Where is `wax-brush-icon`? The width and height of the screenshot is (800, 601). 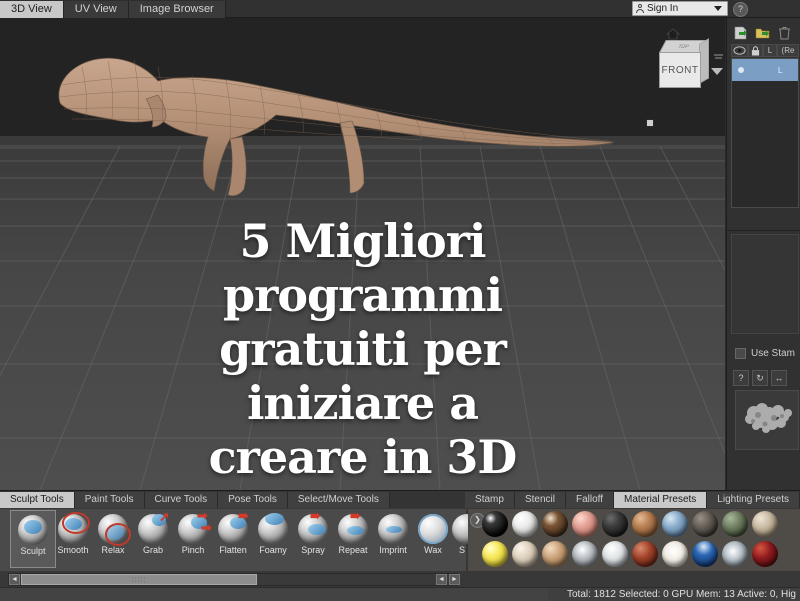 wax-brush-icon is located at coordinates (433, 529).